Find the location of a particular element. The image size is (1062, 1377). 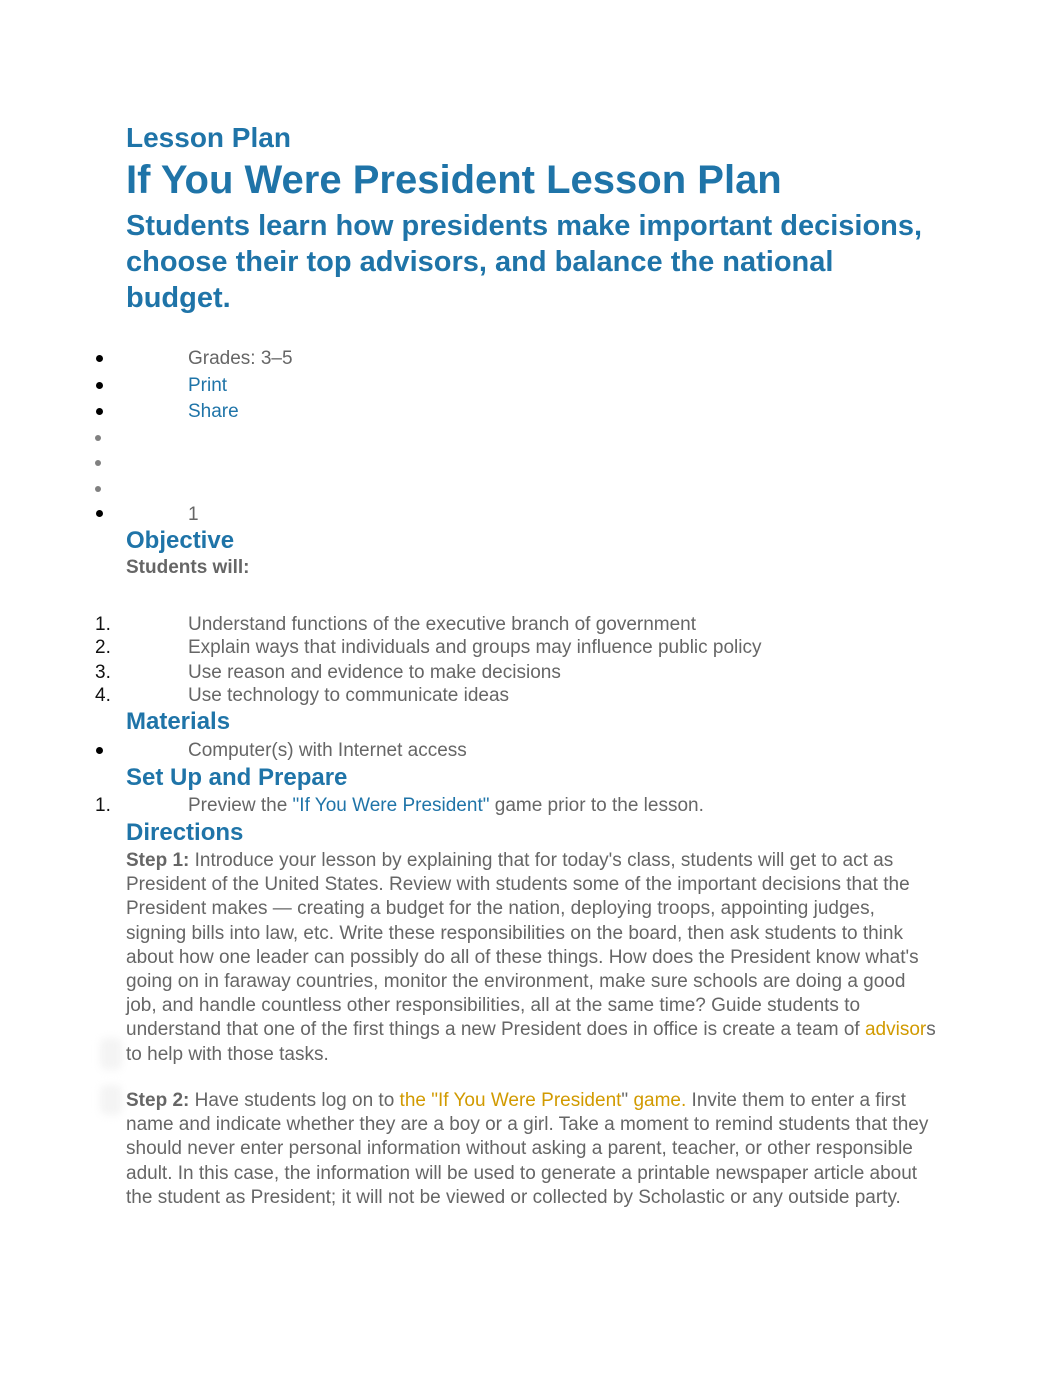

objective-item: Use technology to communicate ideas is located at coordinates (349, 695).